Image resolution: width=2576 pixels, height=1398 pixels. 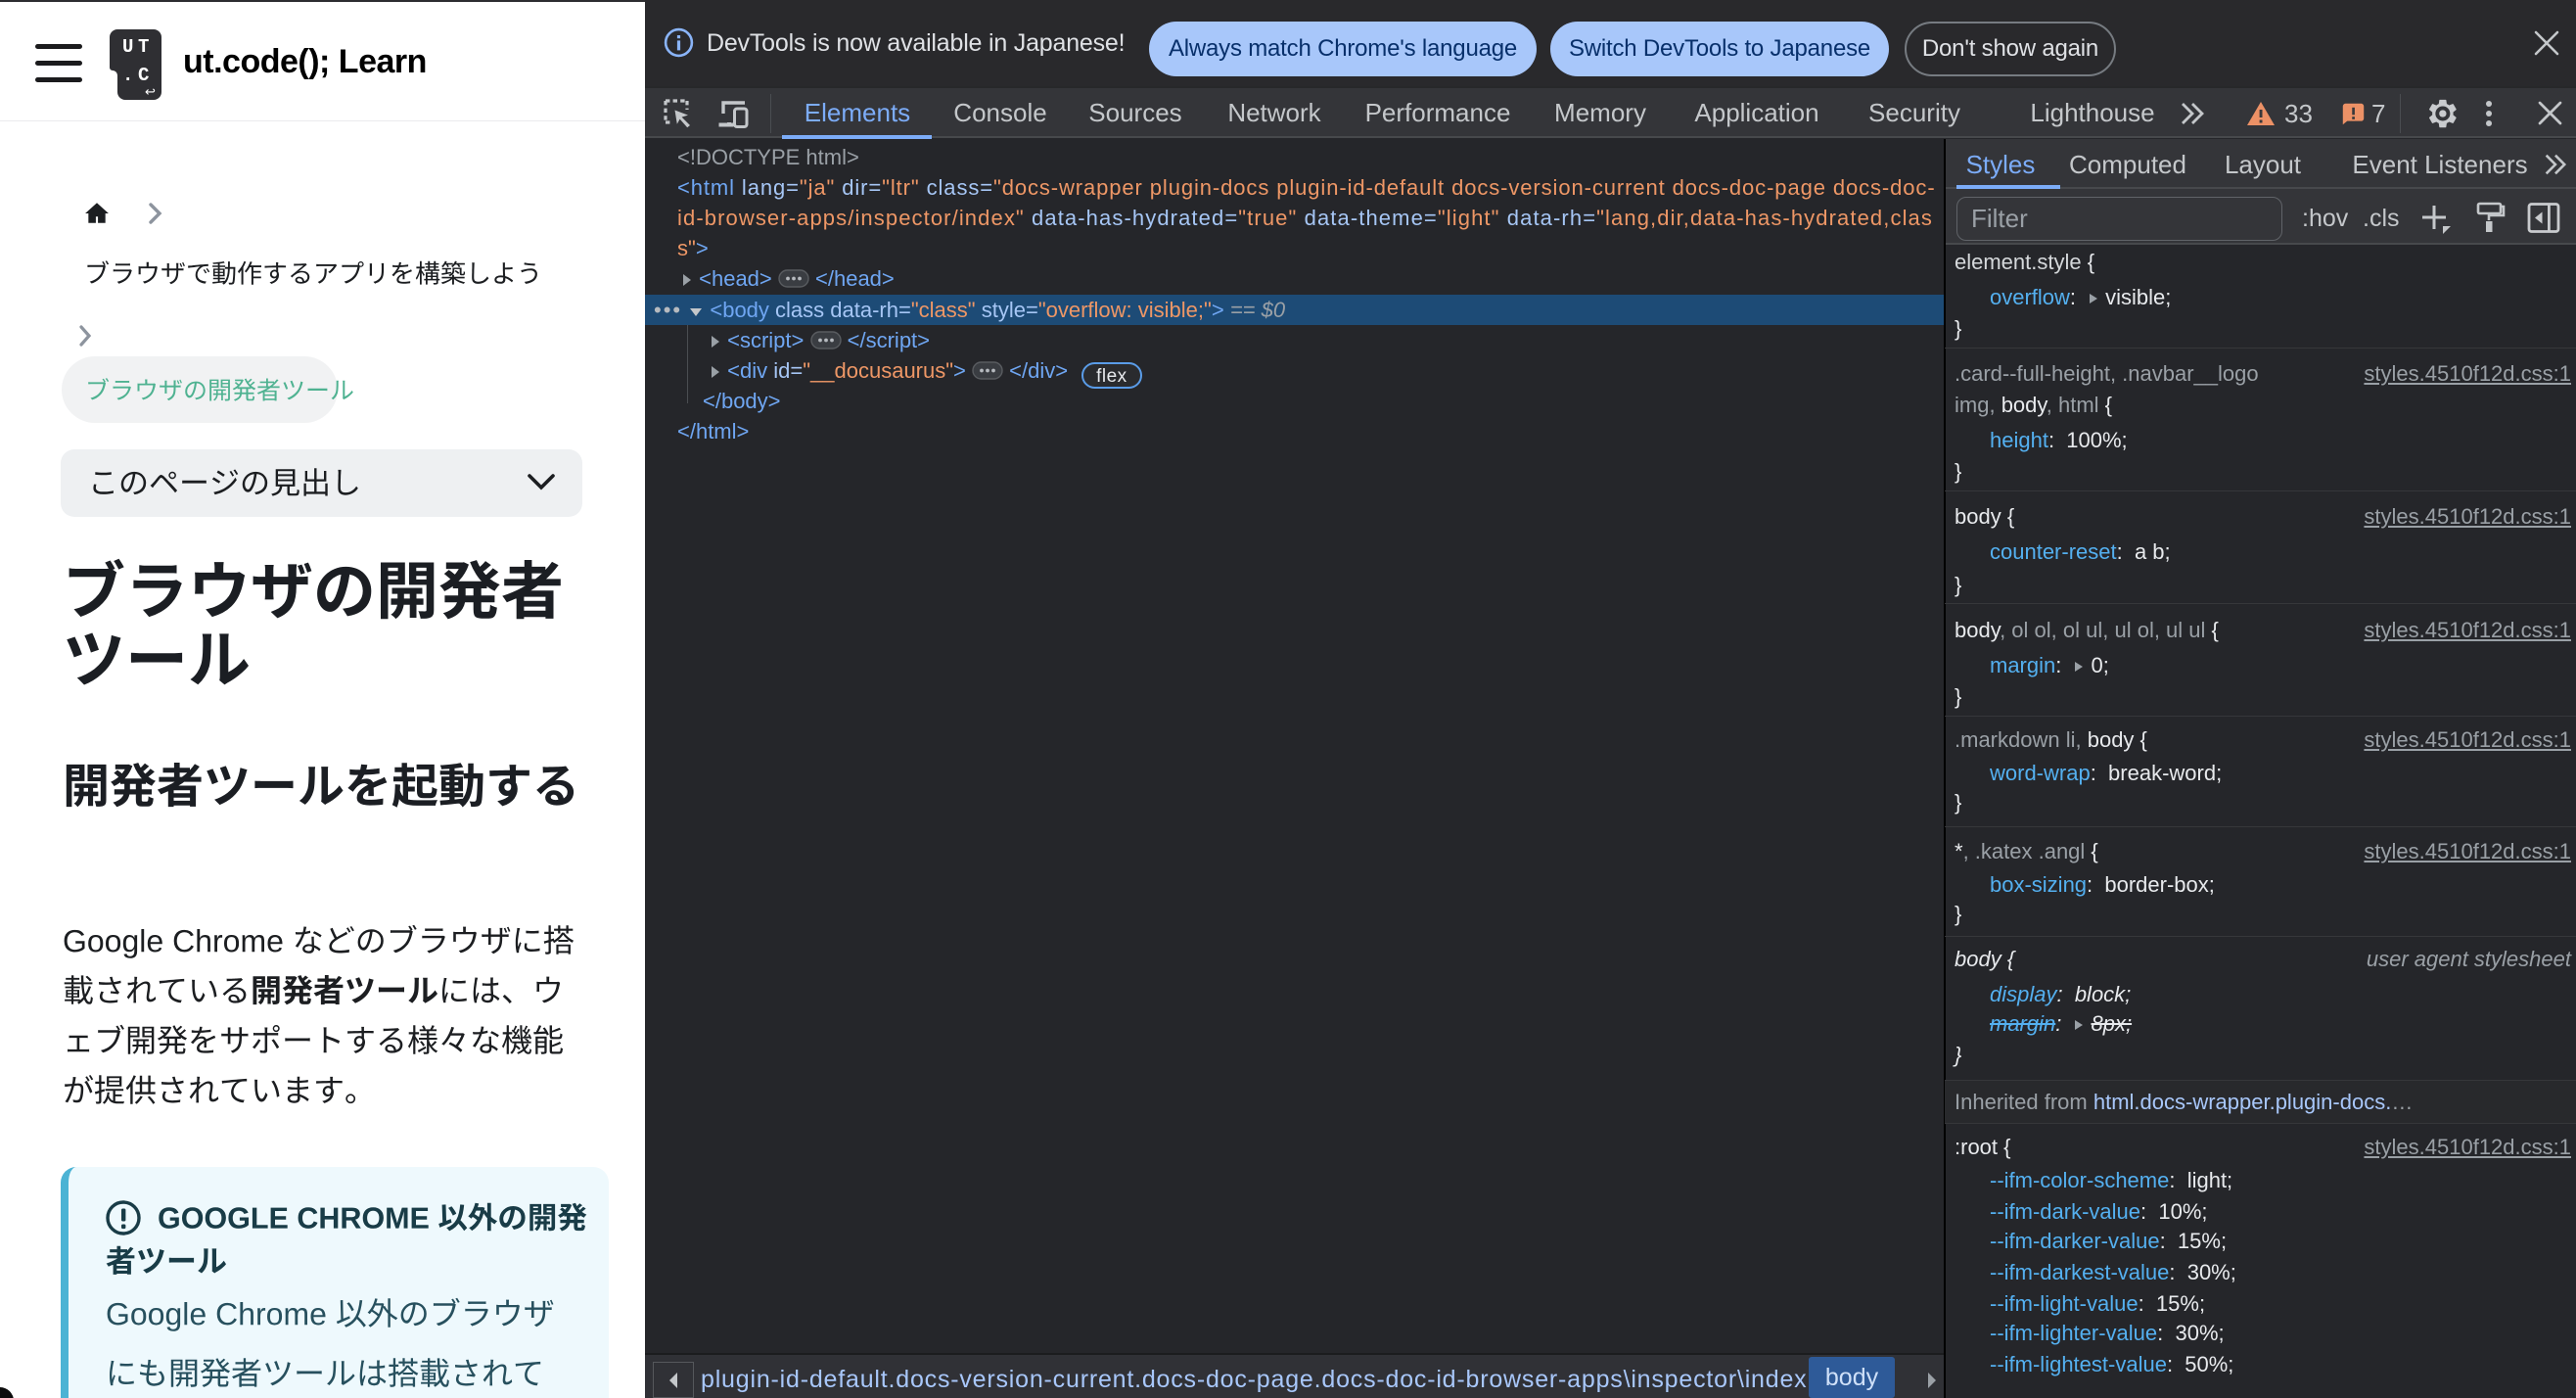 I want to click on svg-text: U, so click(x=127, y=47).